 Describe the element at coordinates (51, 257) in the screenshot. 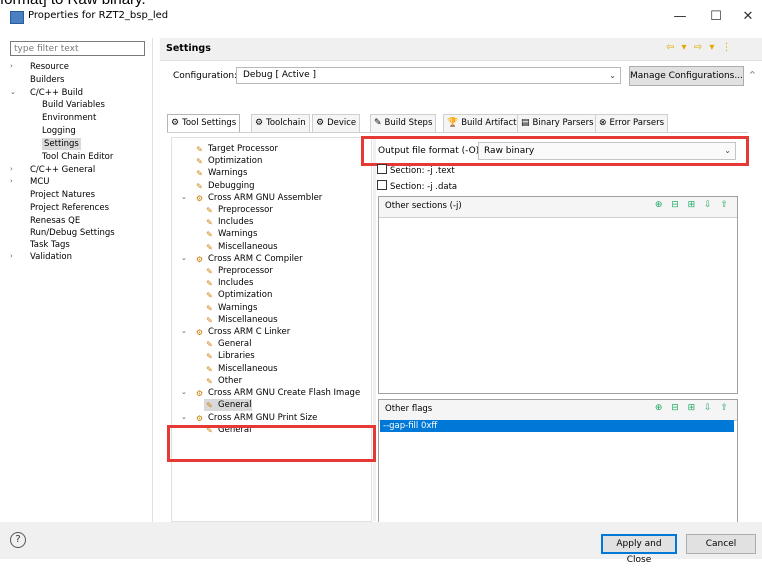

I see `sidebar-item: Validation` at that location.